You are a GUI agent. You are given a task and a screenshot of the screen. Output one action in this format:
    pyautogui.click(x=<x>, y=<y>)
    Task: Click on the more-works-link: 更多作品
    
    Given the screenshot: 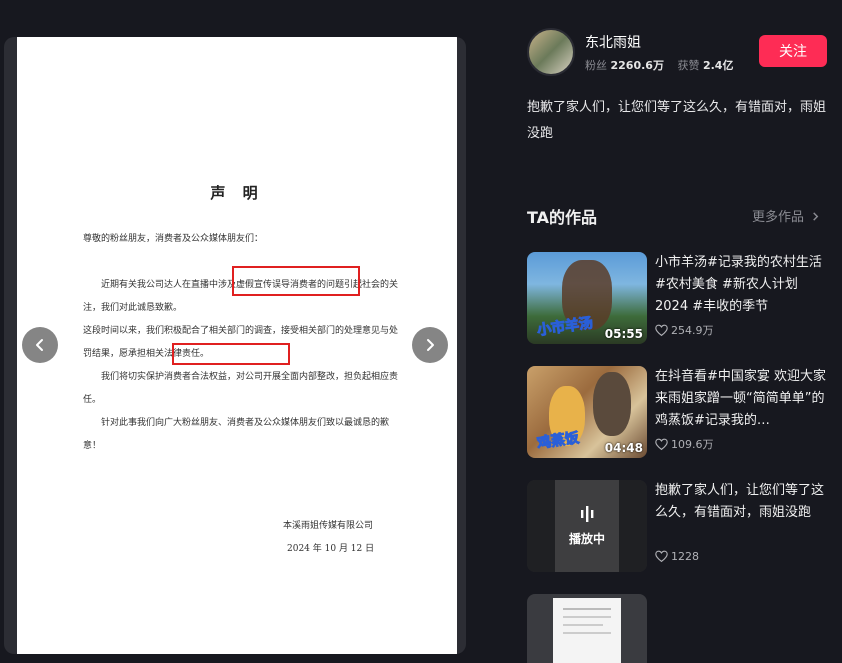 What is the action you would take?
    pyautogui.click(x=786, y=215)
    